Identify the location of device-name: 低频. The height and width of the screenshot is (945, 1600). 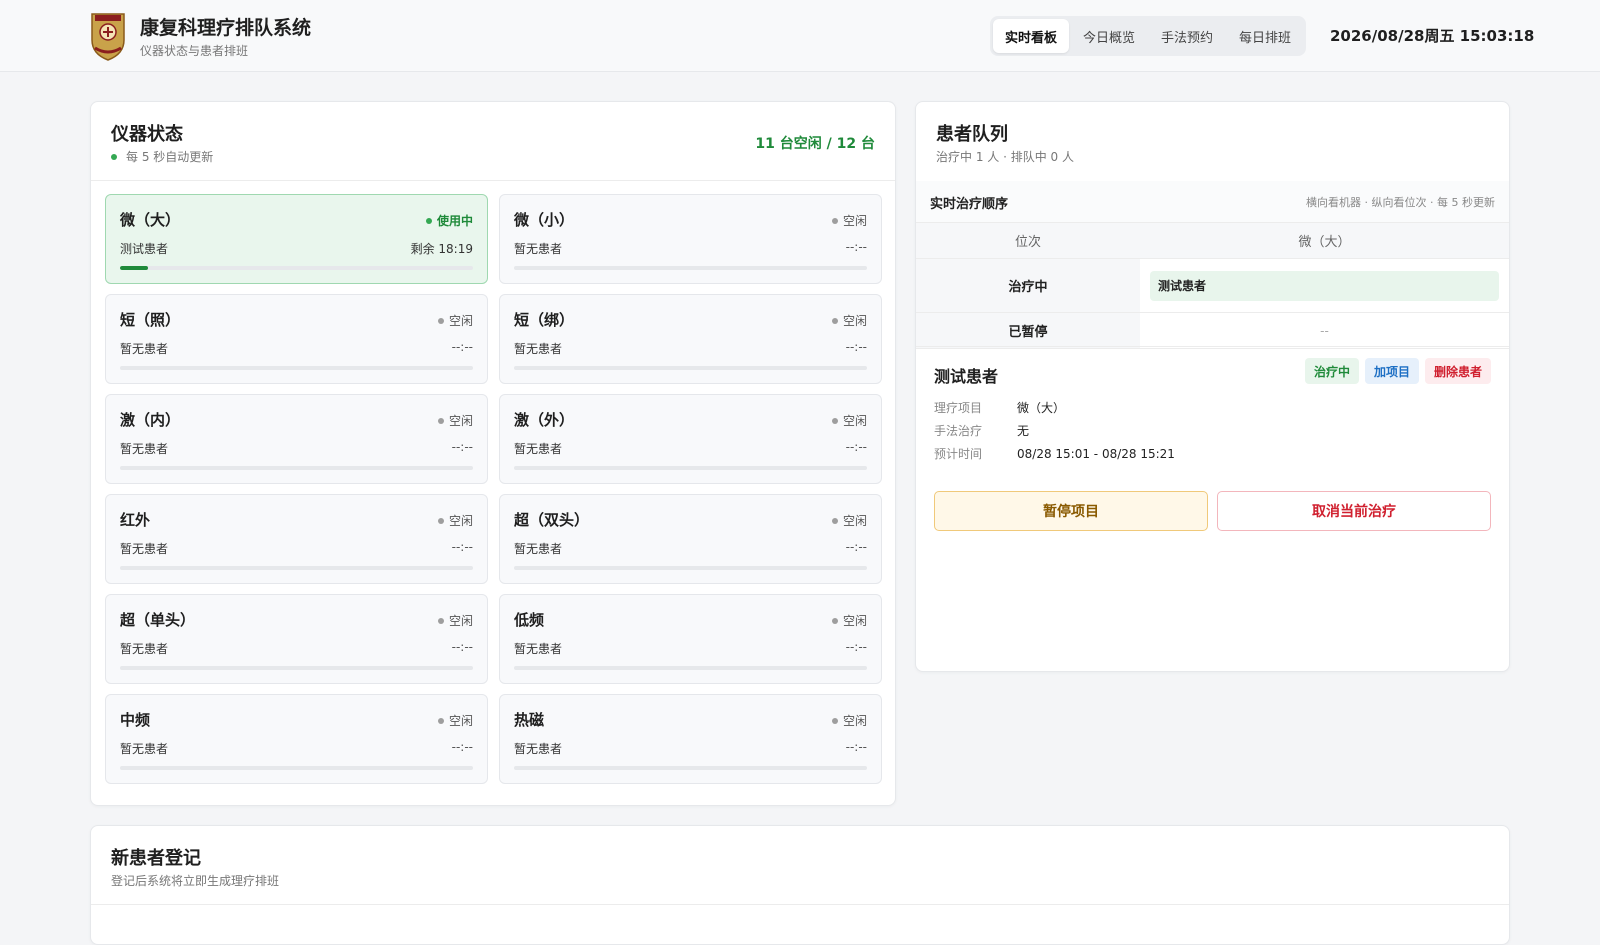
(529, 620).